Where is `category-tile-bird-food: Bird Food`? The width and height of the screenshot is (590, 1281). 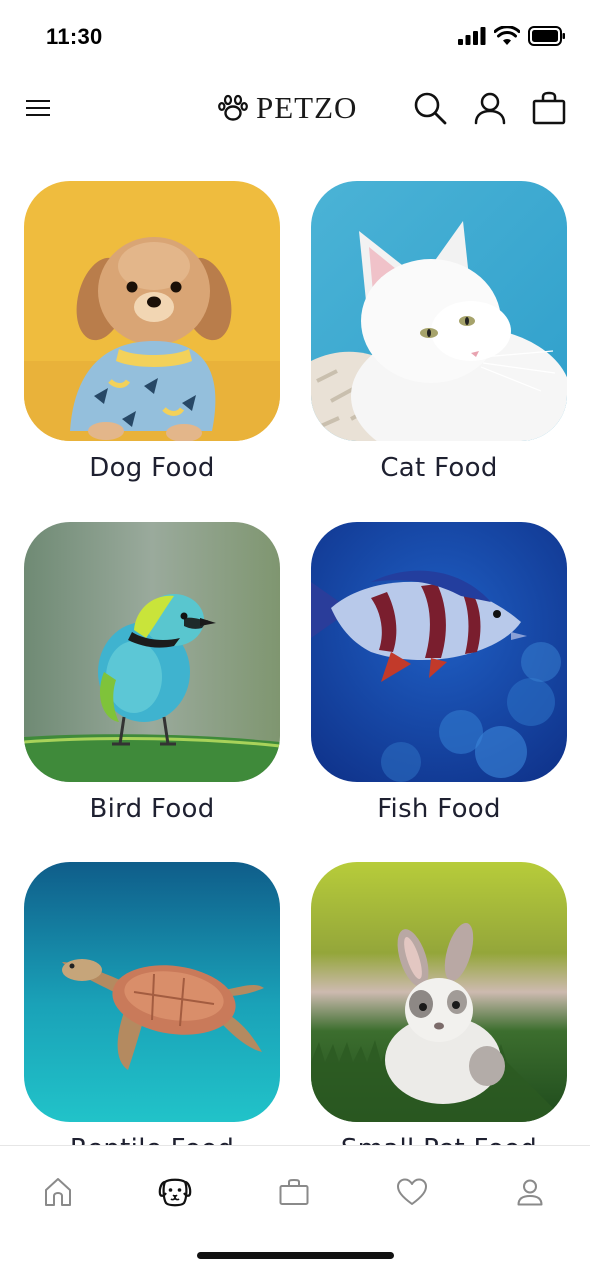 category-tile-bird-food: Bird Food is located at coordinates (152, 673).